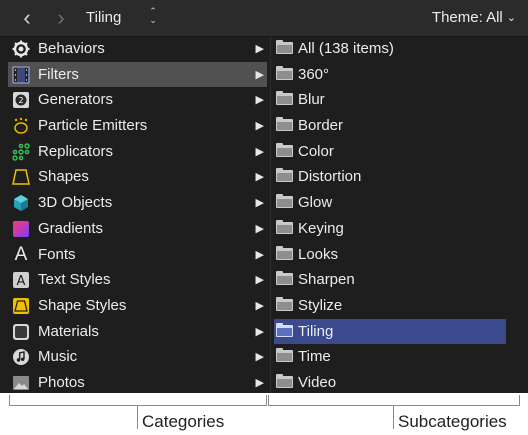 The image size is (528, 435). What do you see at coordinates (137, 280) in the screenshot?
I see `category-item-text-styles: A Text Styles ▶` at bounding box center [137, 280].